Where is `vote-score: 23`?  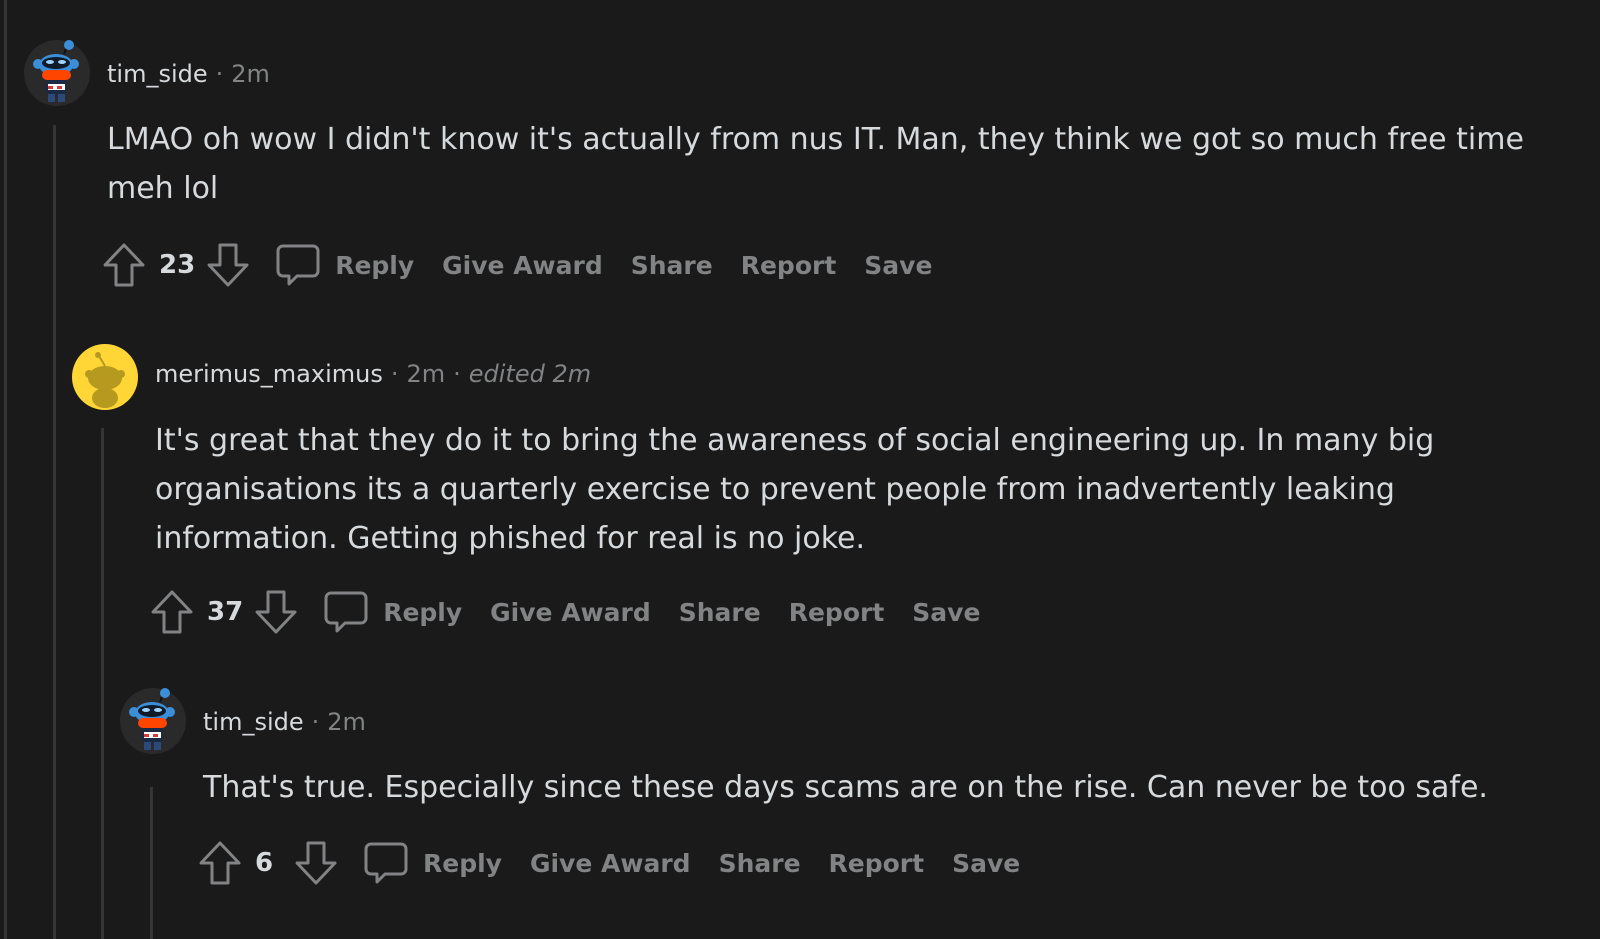 vote-score: 23 is located at coordinates (177, 265).